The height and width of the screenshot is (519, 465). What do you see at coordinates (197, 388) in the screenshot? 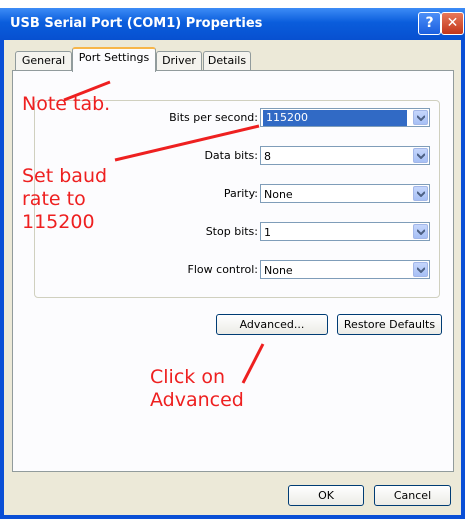
I see `click-advanced-annotation: Click on Advanced` at bounding box center [197, 388].